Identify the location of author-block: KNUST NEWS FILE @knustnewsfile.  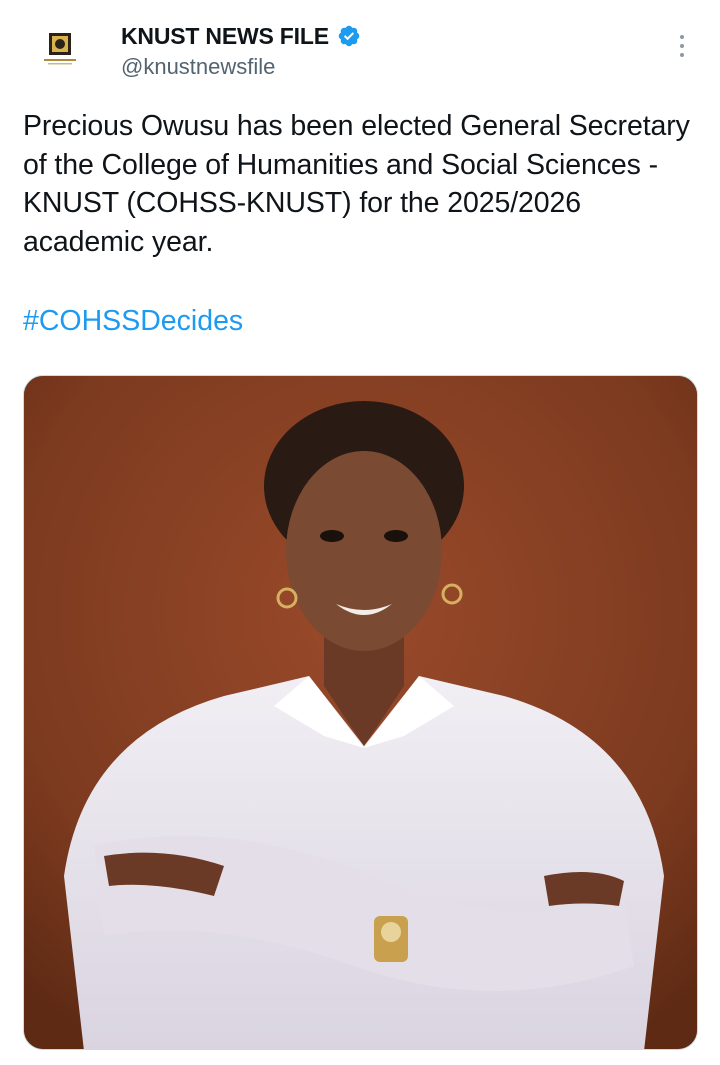
(241, 51).